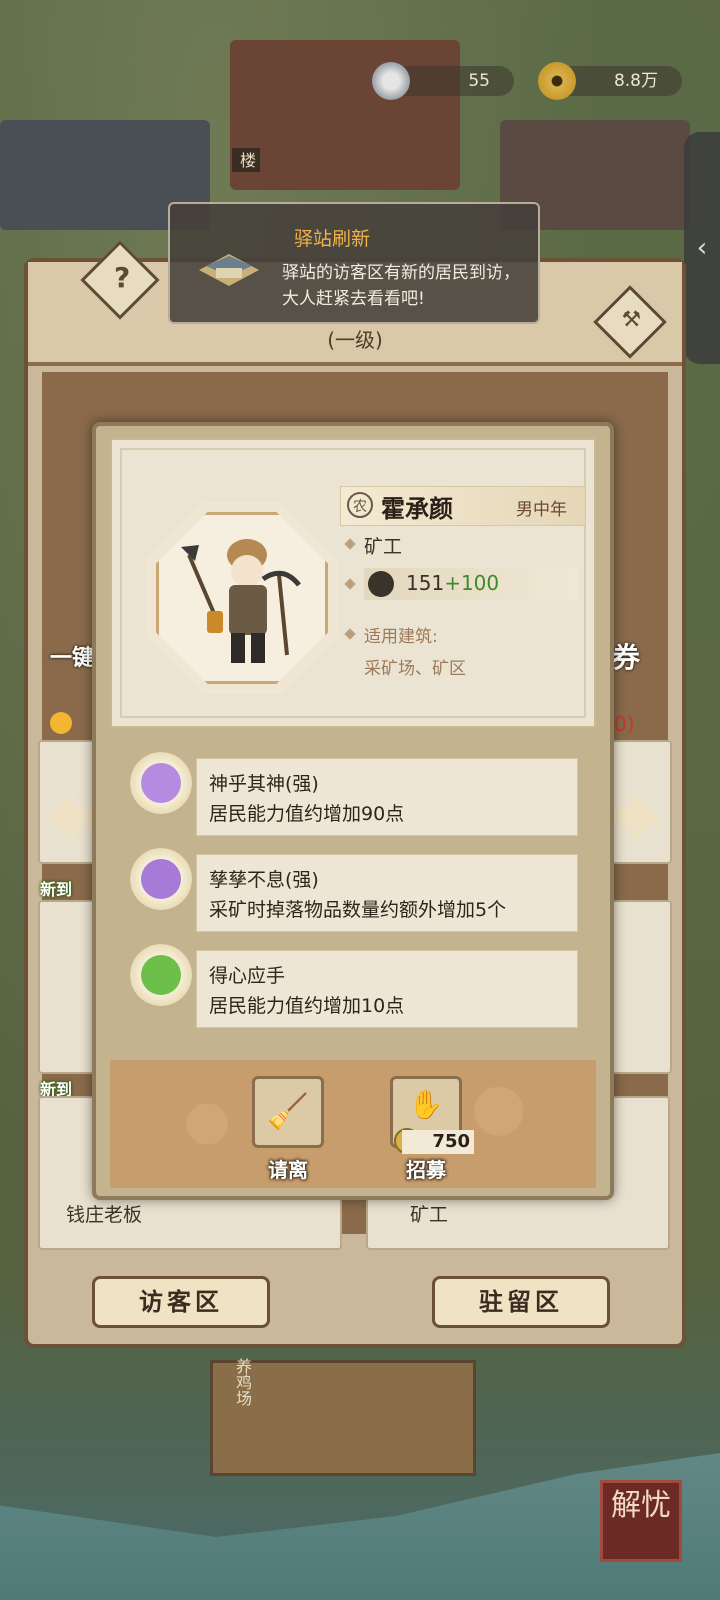 This screenshot has width=720, height=1600. Describe the element at coordinates (479, 81) in the screenshot. I see `silver-value: 55` at that location.